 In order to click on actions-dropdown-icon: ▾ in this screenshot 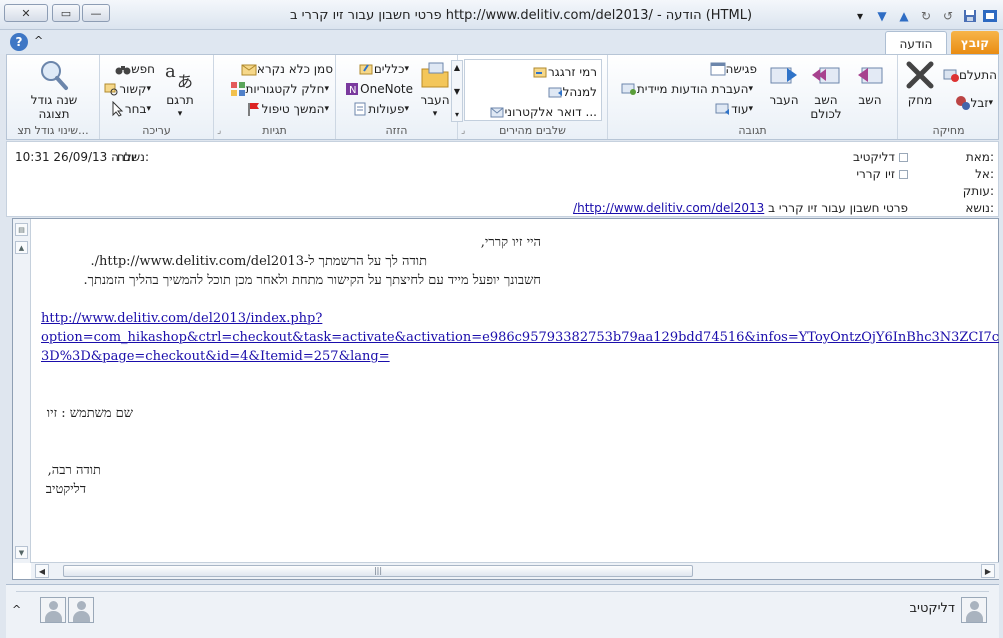, I will do `click(406, 109)`.